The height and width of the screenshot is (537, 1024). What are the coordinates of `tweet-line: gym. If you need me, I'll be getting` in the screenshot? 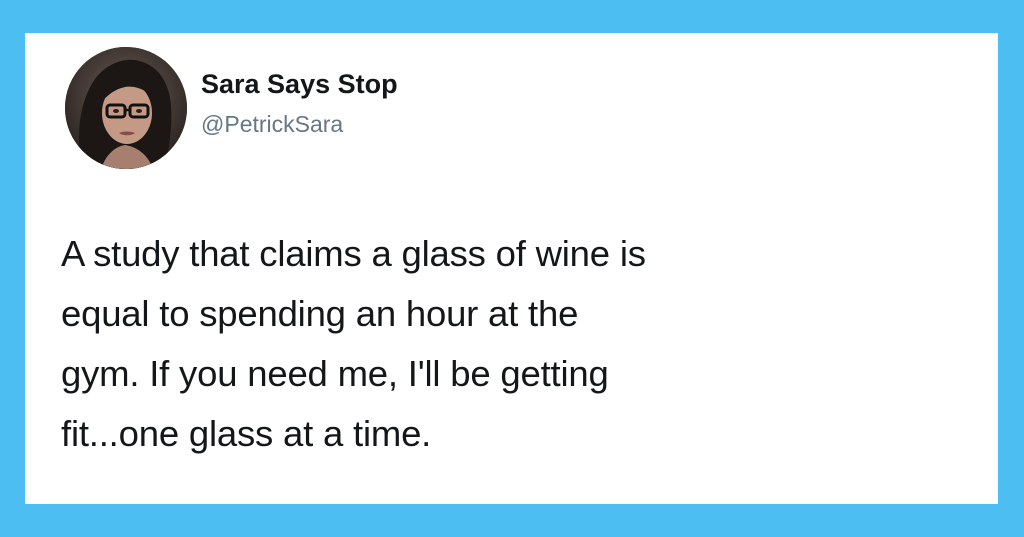 It's located at (335, 373).